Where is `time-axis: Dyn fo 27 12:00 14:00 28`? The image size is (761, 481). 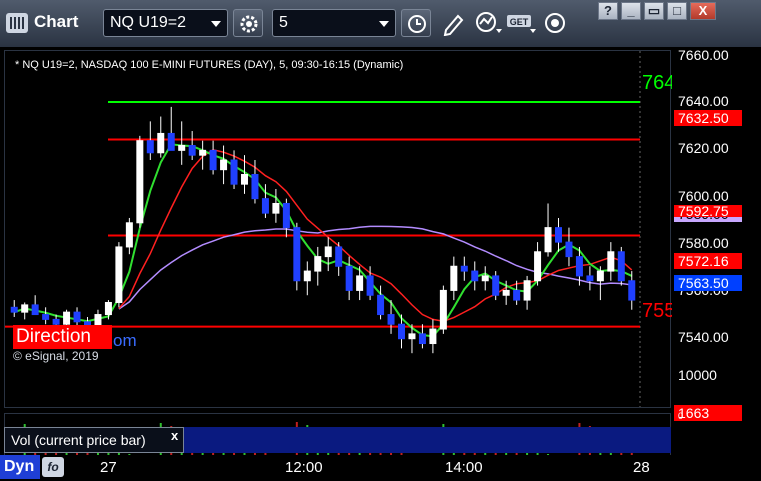
time-axis: Dyn fo 27 12:00 14:00 28 is located at coordinates (380, 468).